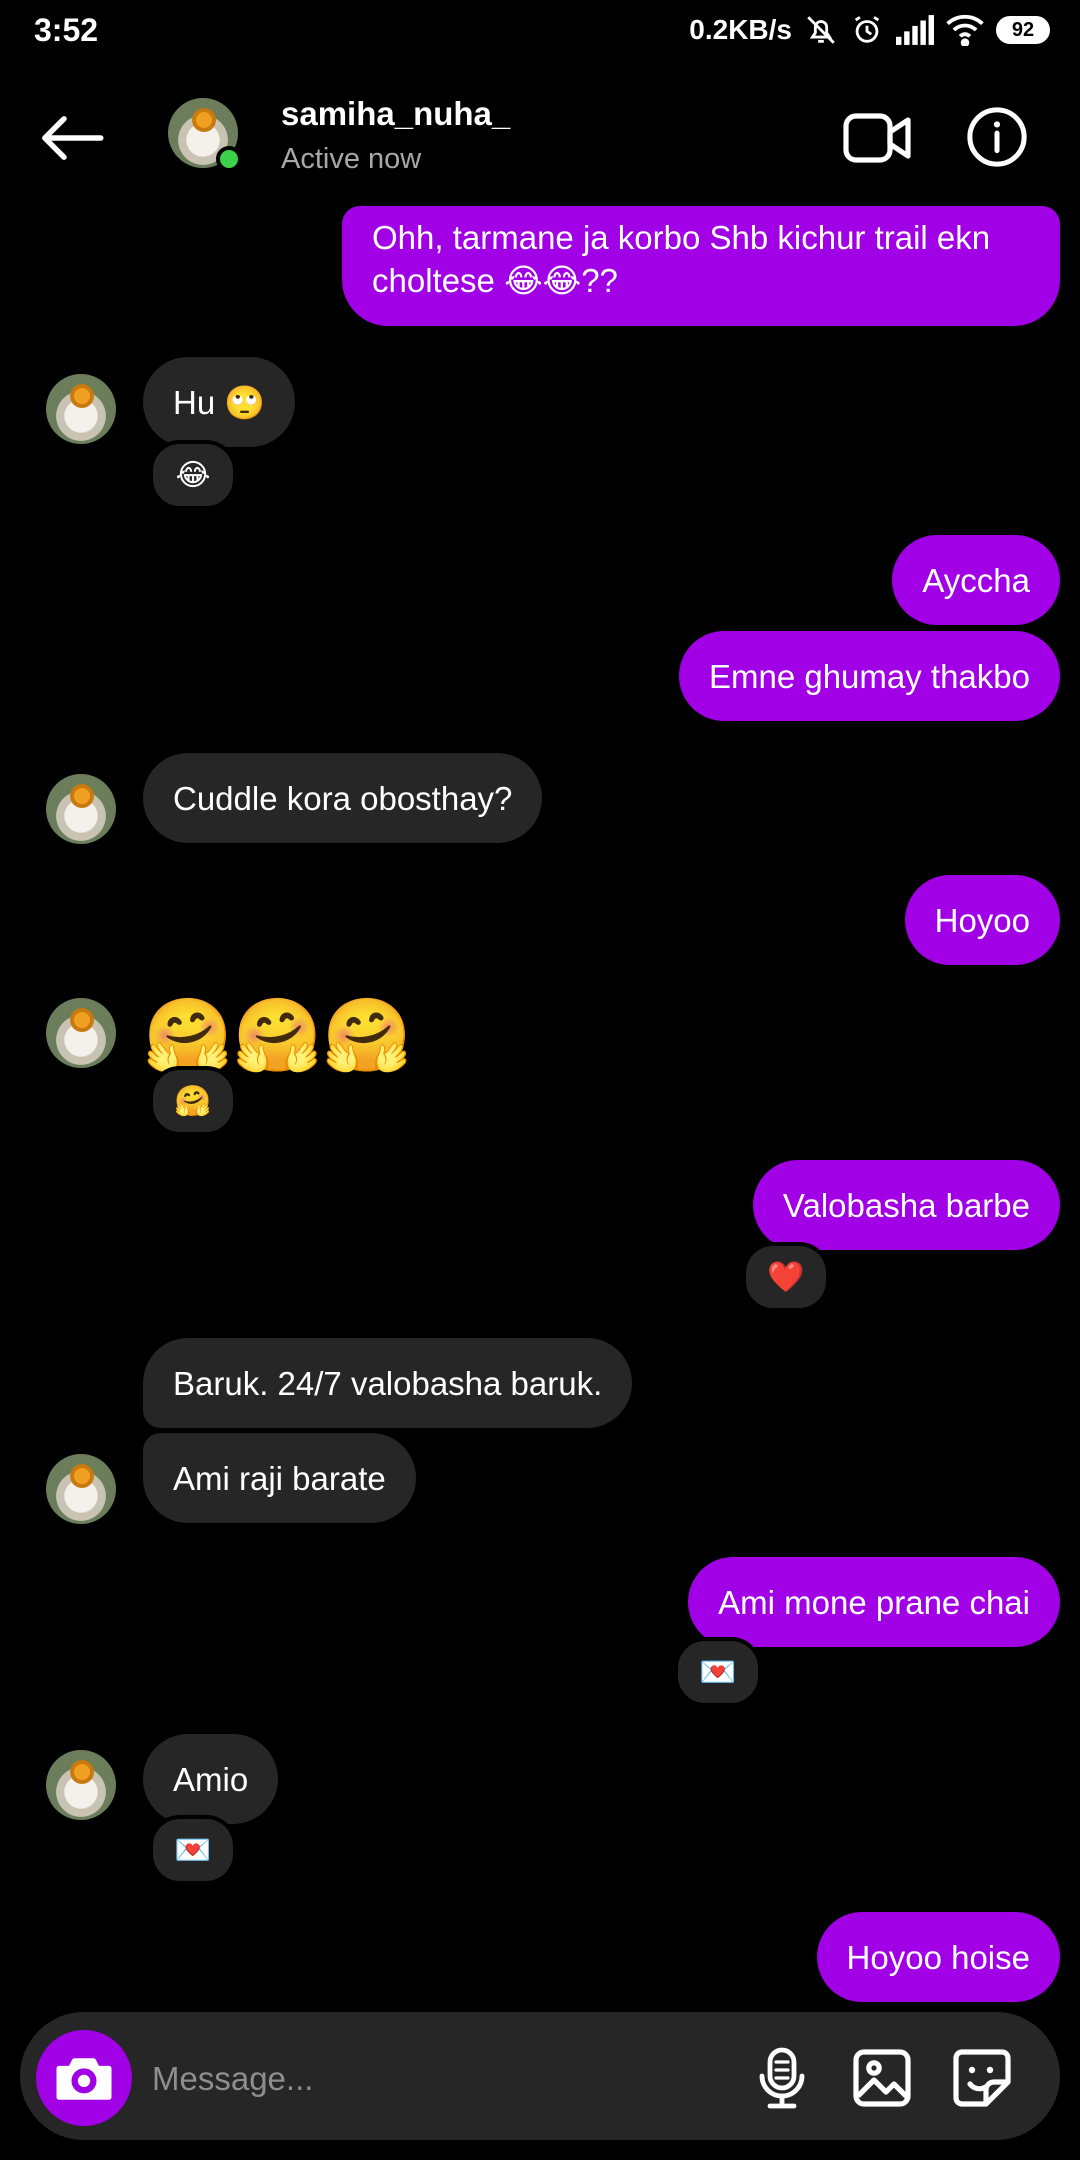 This screenshot has height=2160, width=1080. Describe the element at coordinates (915, 30) in the screenshot. I see `signal-icon` at that location.